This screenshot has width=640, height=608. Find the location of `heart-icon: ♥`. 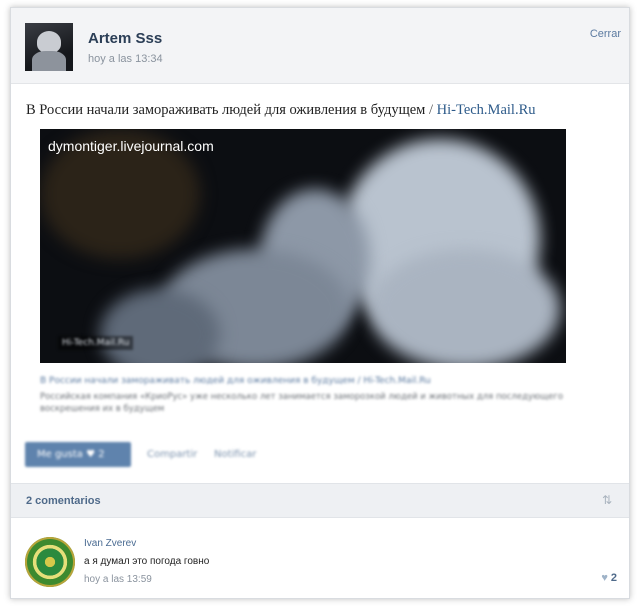

heart-icon: ♥ is located at coordinates (604, 578).